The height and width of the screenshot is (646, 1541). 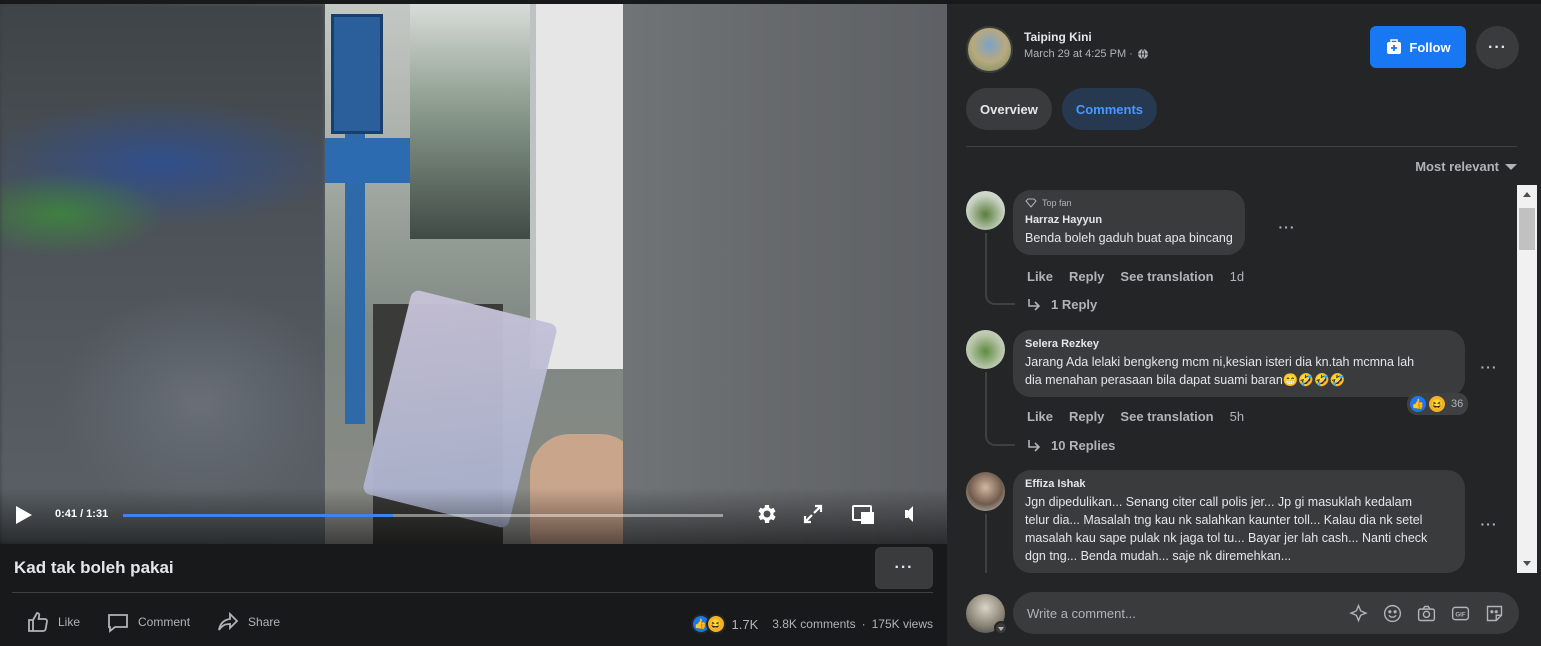 What do you see at coordinates (1237, 276) in the screenshot?
I see `comment-age: 1d` at bounding box center [1237, 276].